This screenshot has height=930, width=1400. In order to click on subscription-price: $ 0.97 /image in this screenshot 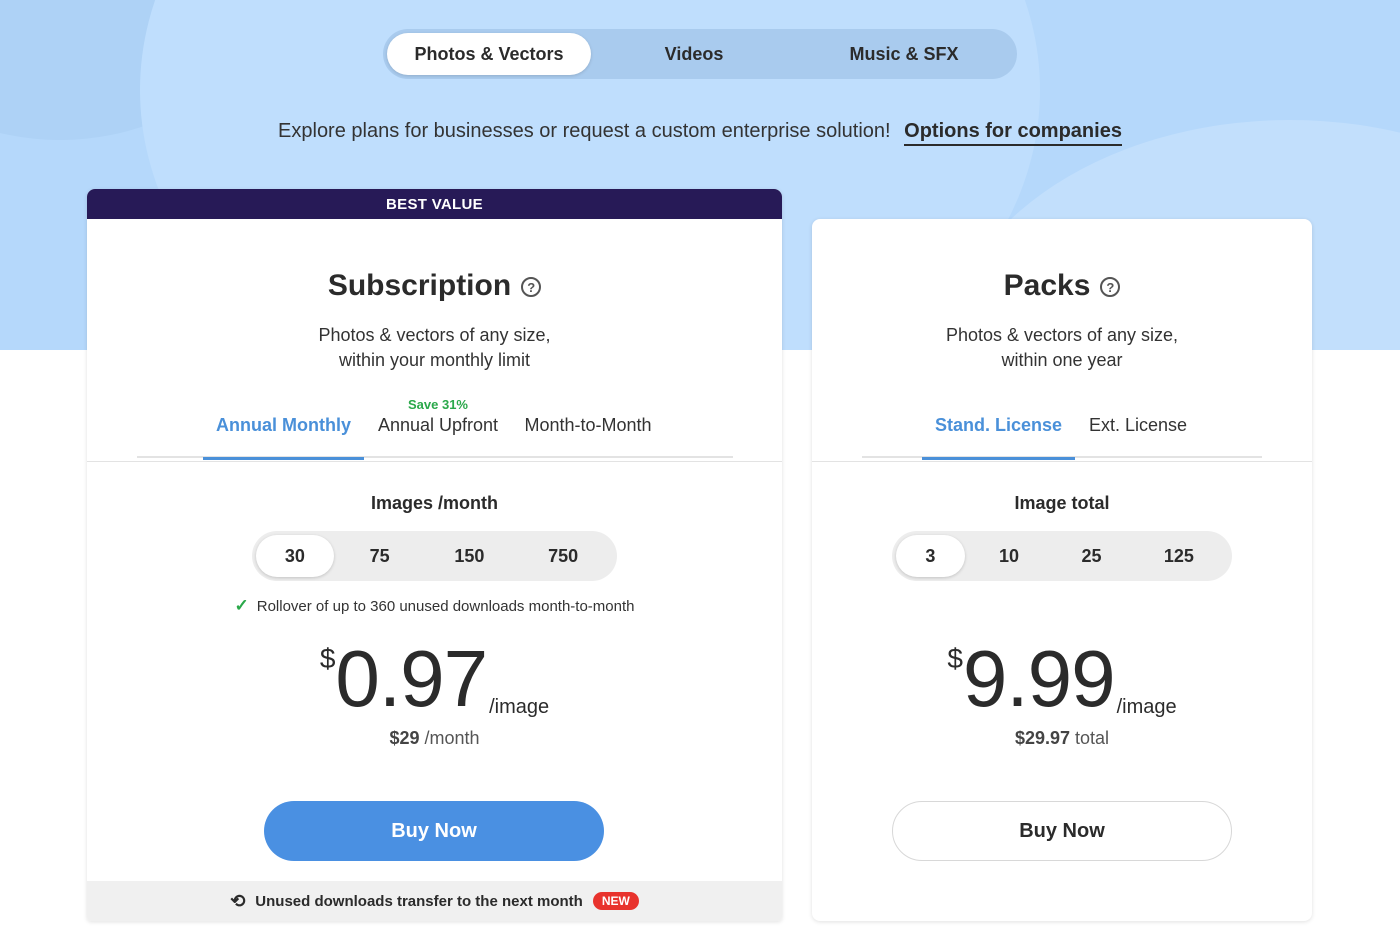, I will do `click(434, 679)`.